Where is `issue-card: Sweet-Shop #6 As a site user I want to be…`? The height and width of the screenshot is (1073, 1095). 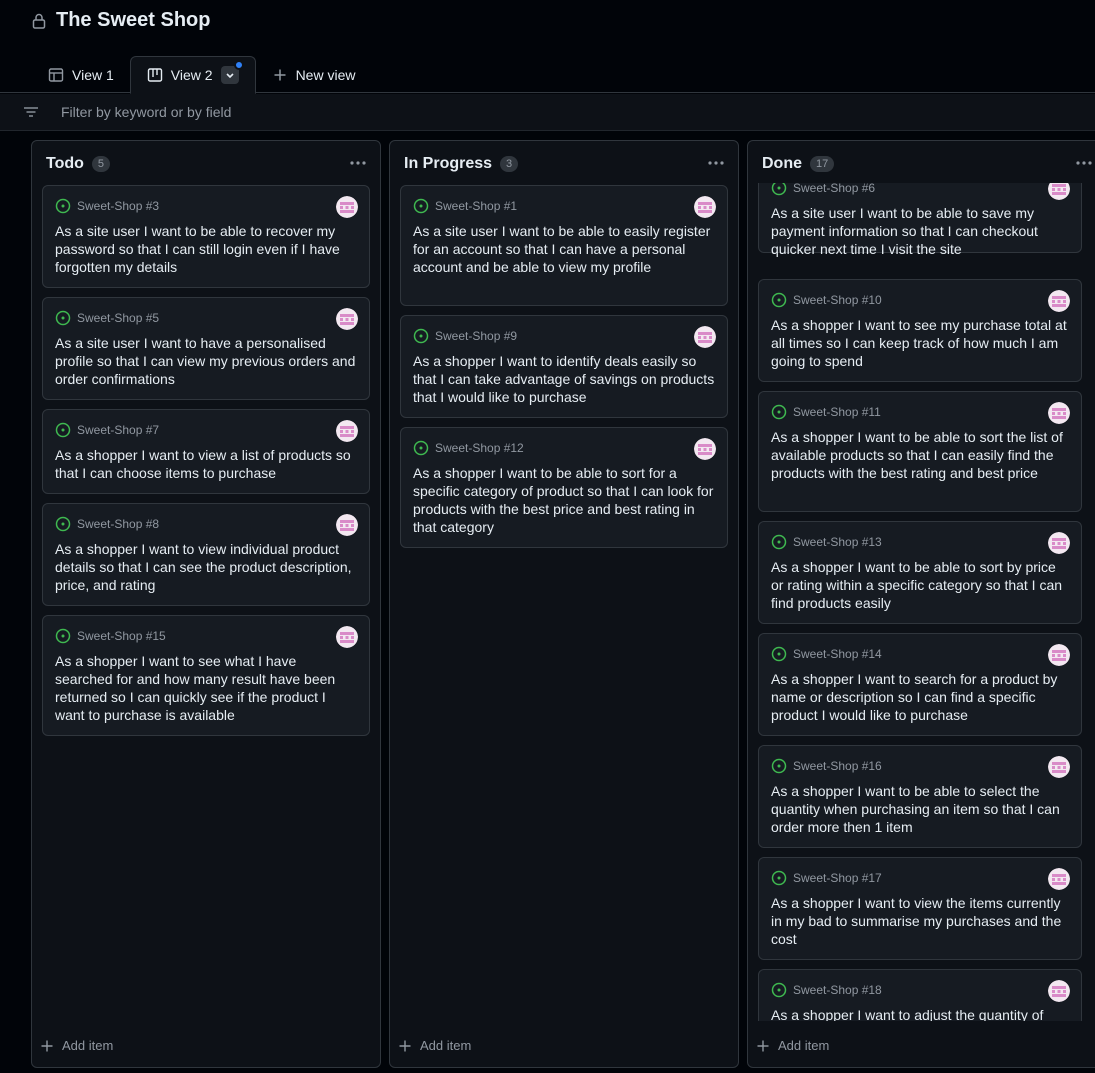
issue-card: Sweet-Shop #6 As a site user I want to be… is located at coordinates (920, 220).